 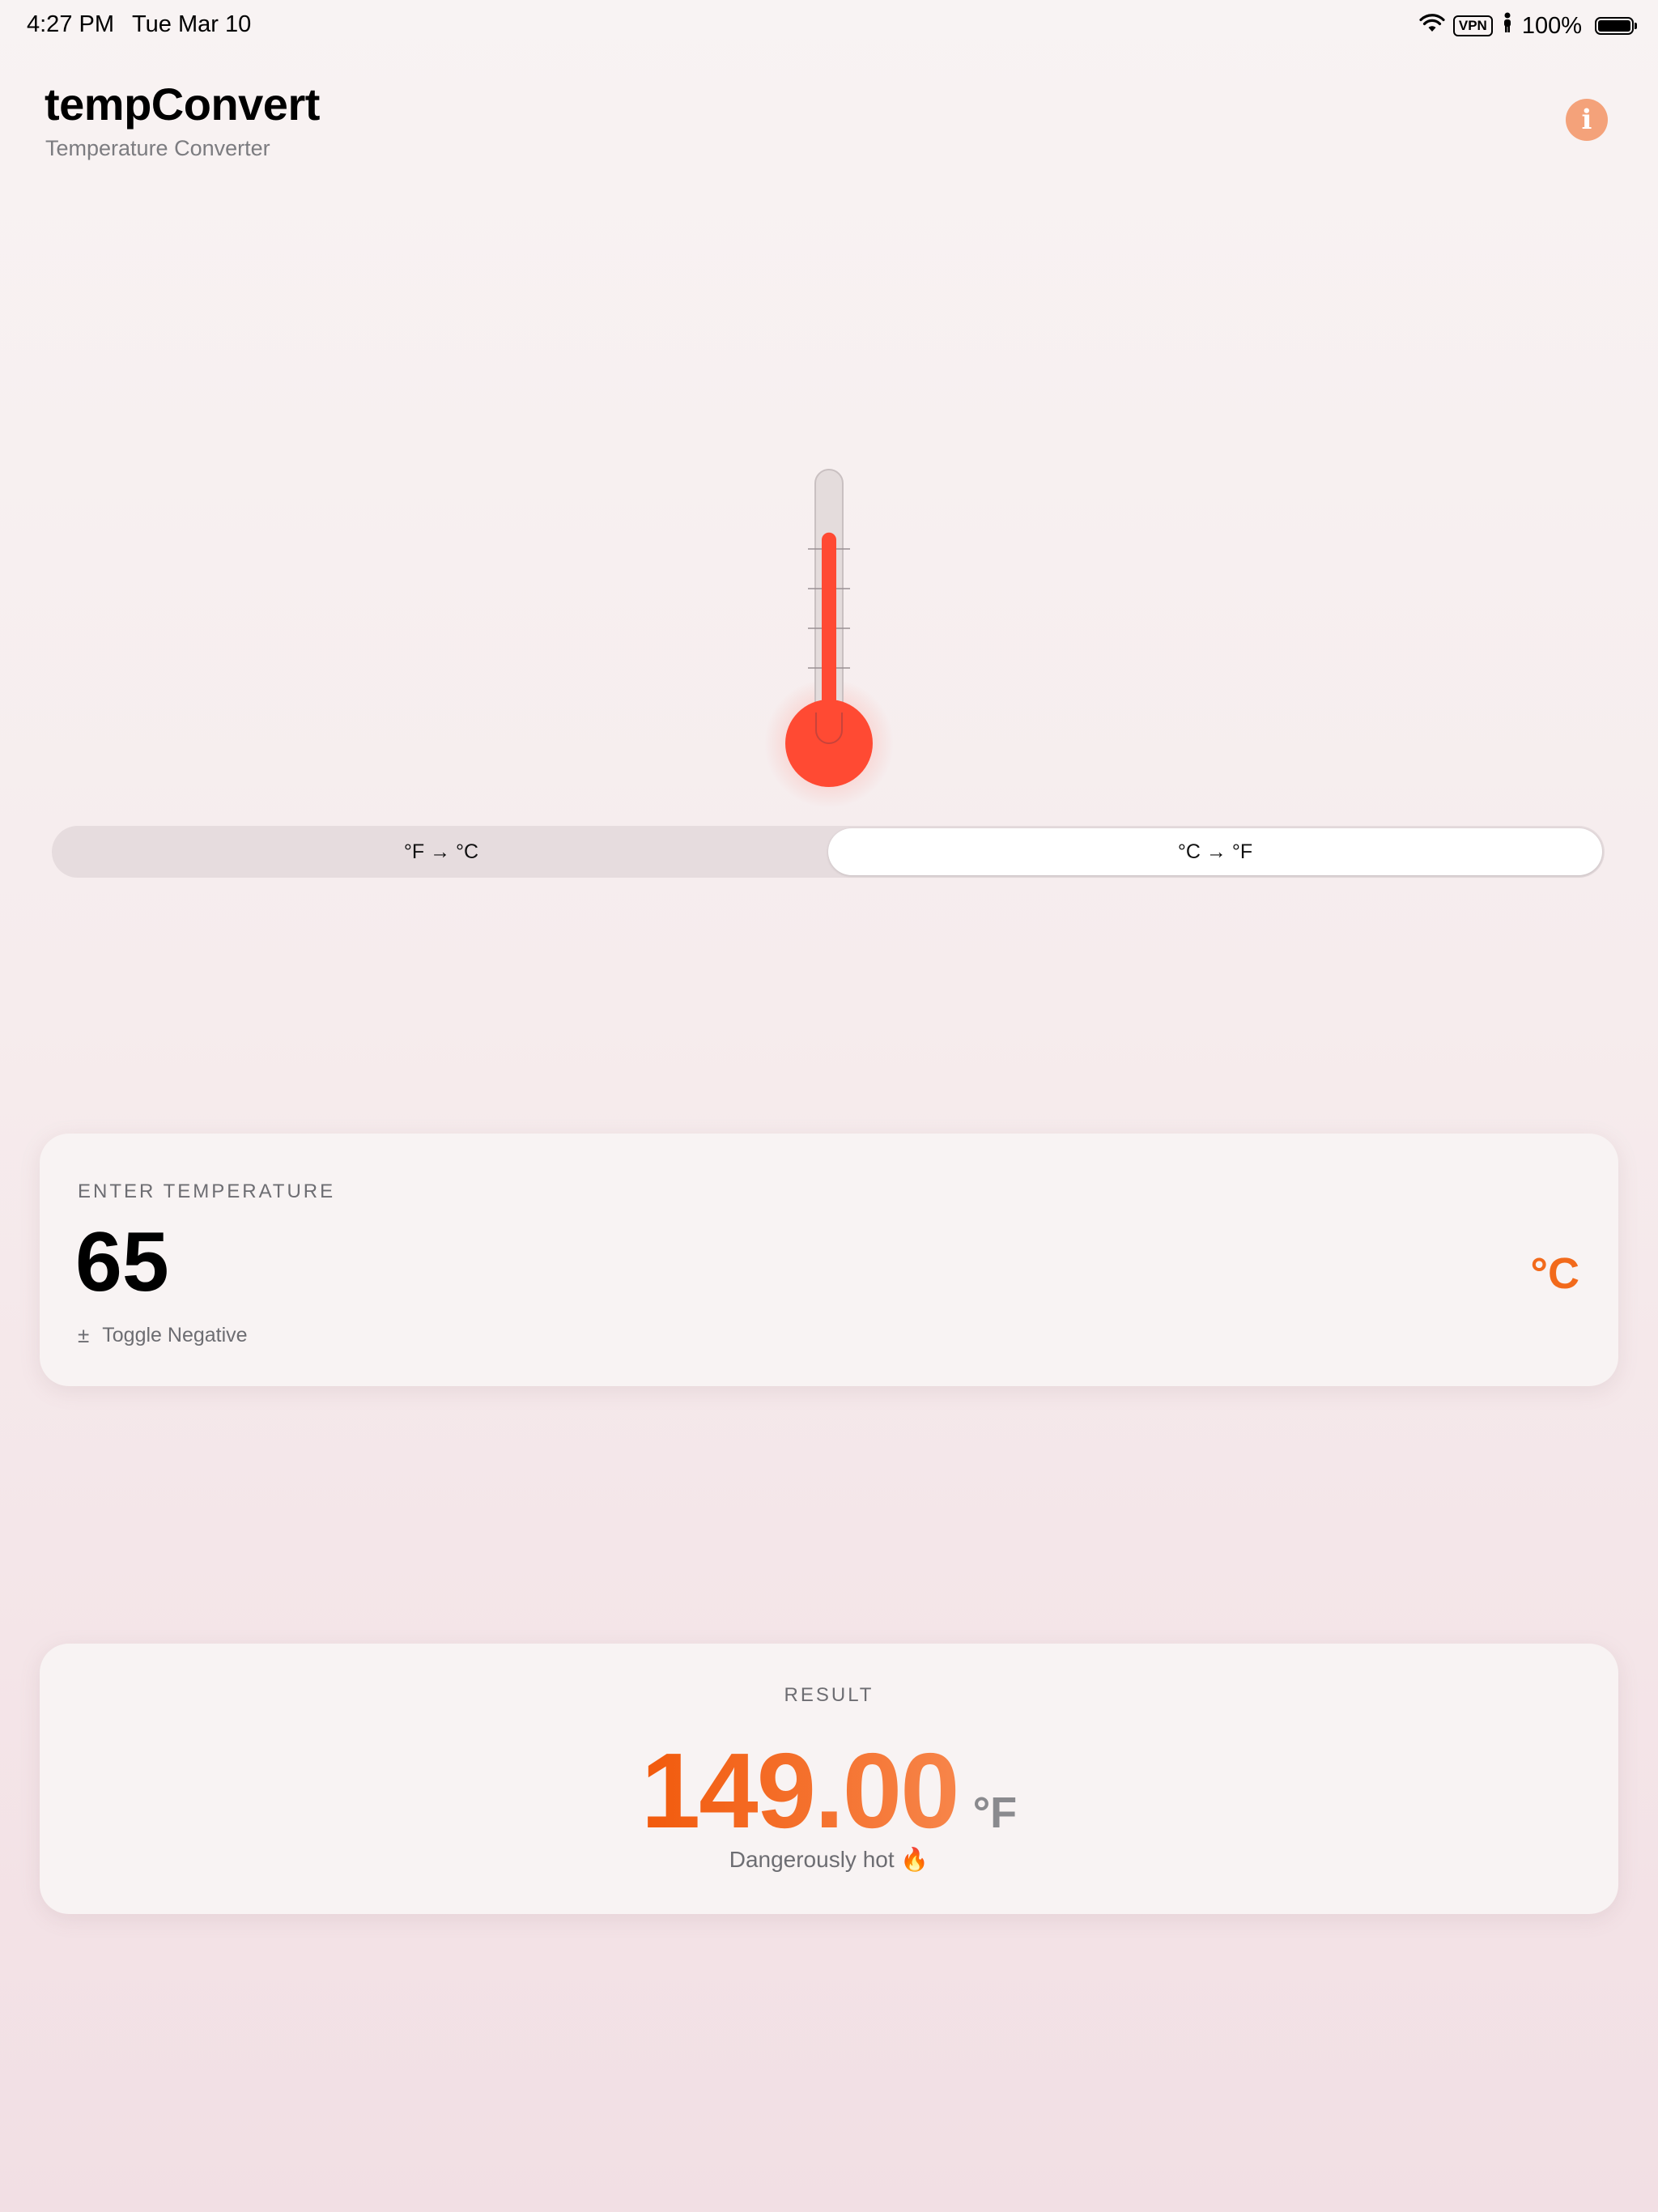 I want to click on mode-f-to-c: °F → °C, so click(x=441, y=852).